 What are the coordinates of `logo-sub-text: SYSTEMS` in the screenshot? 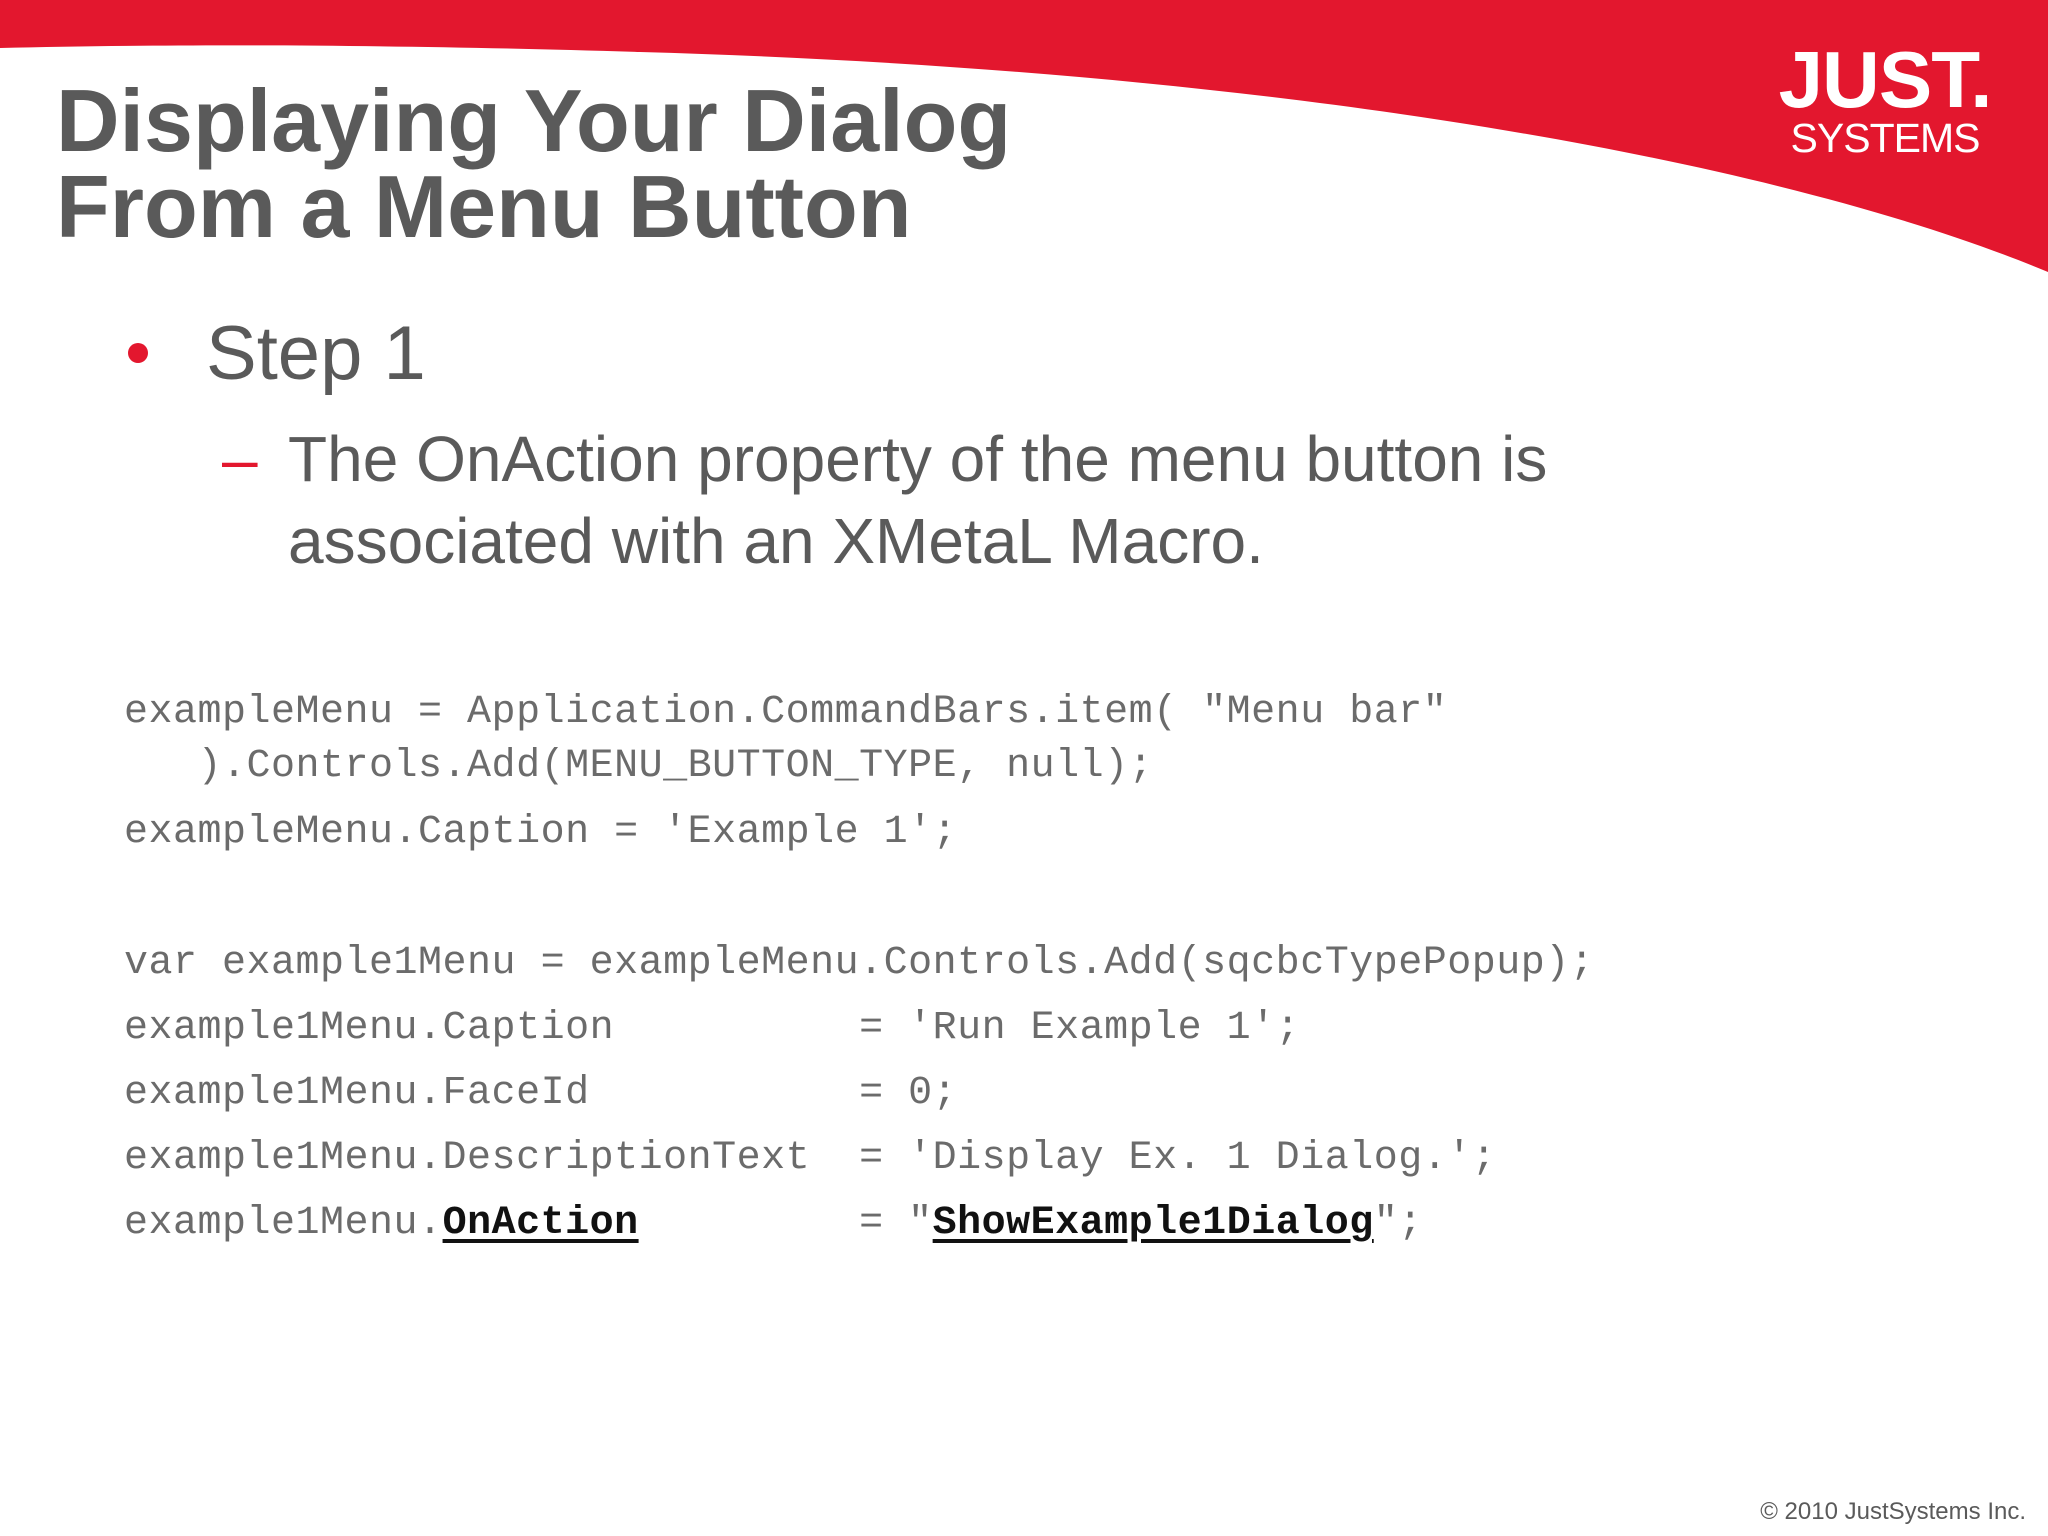 It's located at (1885, 138).